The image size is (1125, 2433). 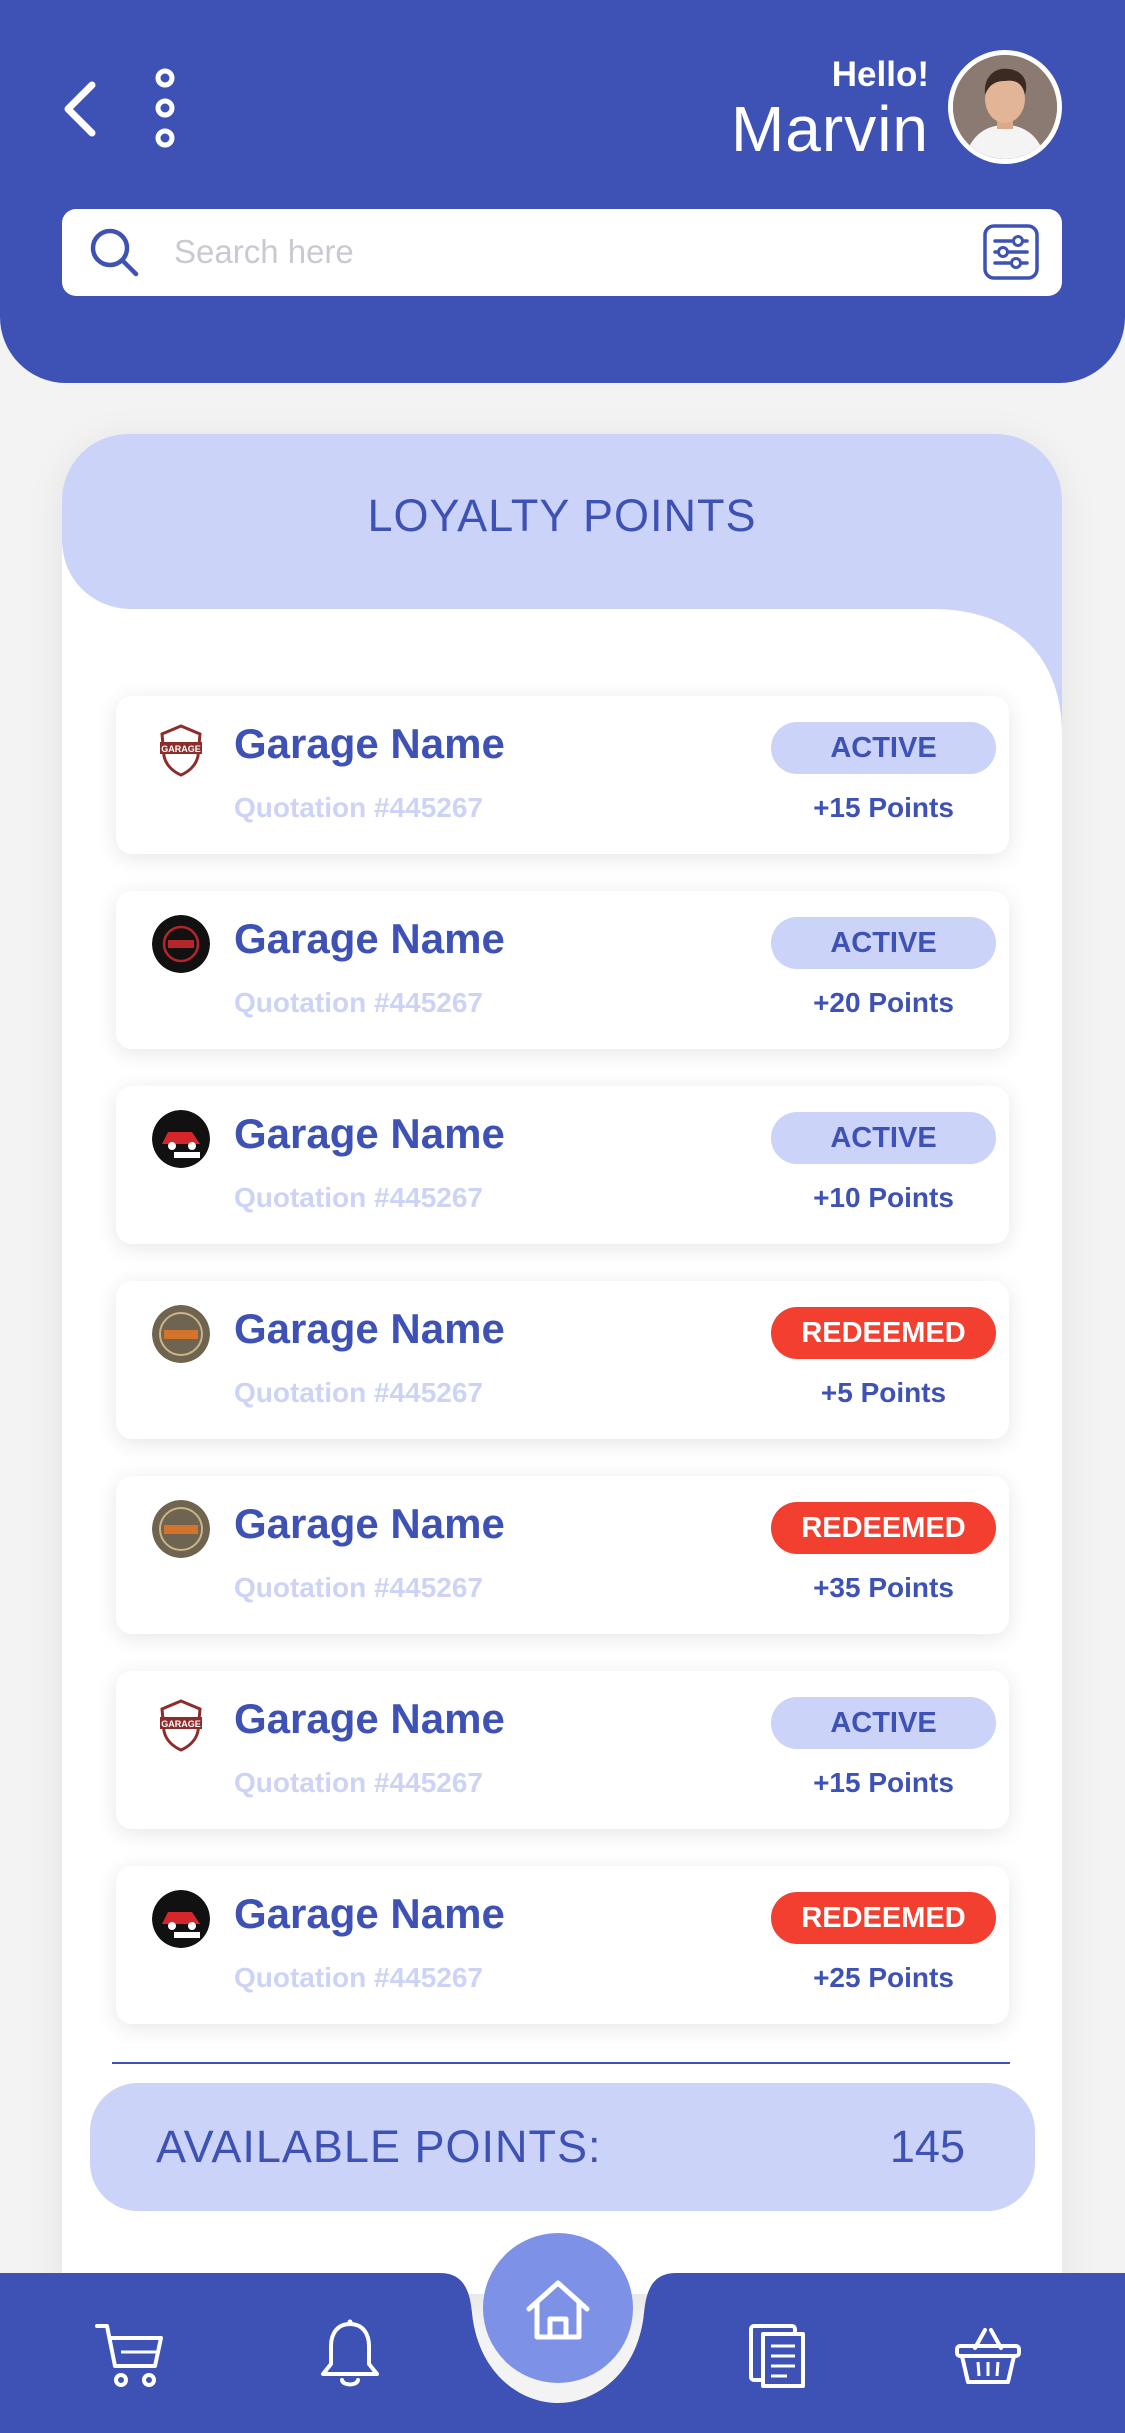 I want to click on more-options-button, so click(x=165, y=108).